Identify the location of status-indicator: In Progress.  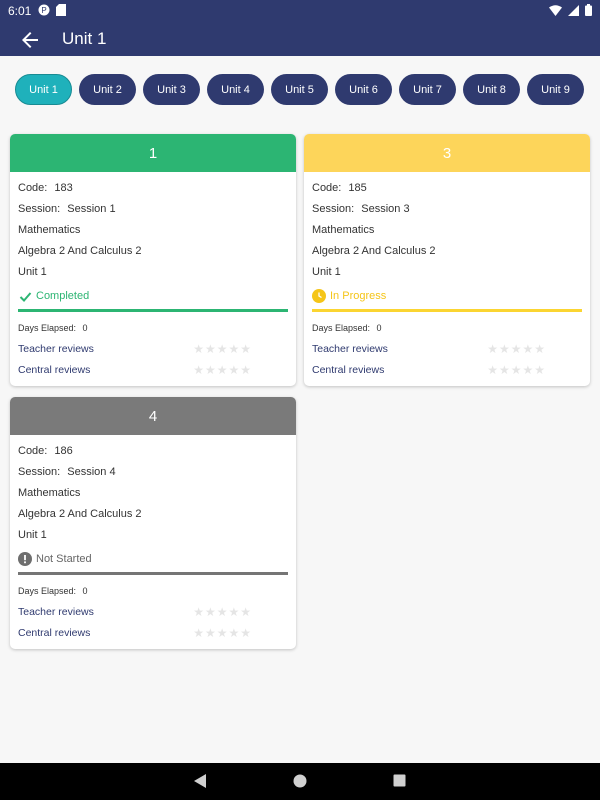
(447, 296).